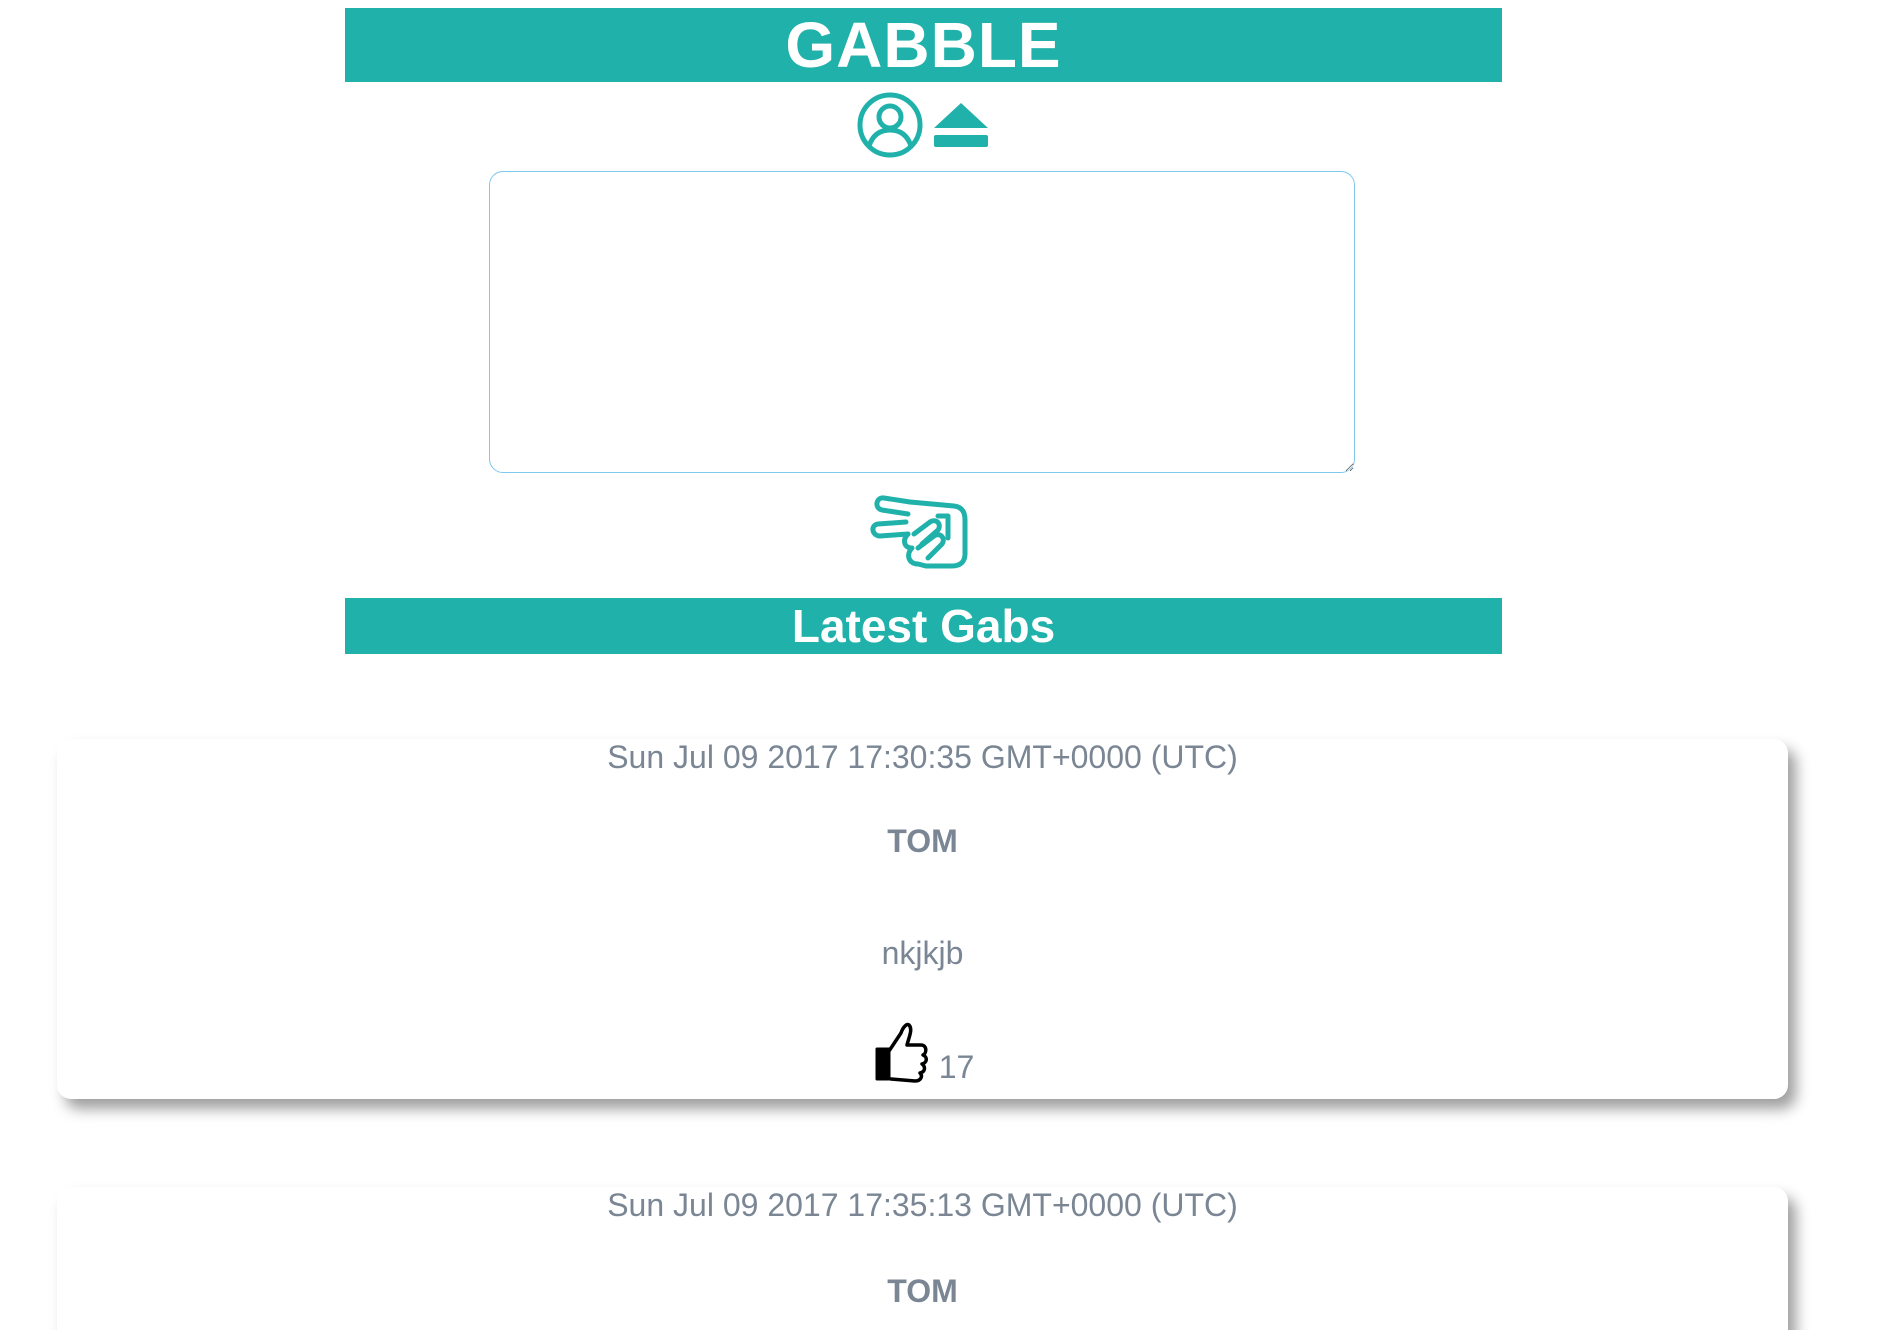 The width and height of the screenshot is (1882, 1330). I want to click on app-title: GABBLE, so click(923, 45).